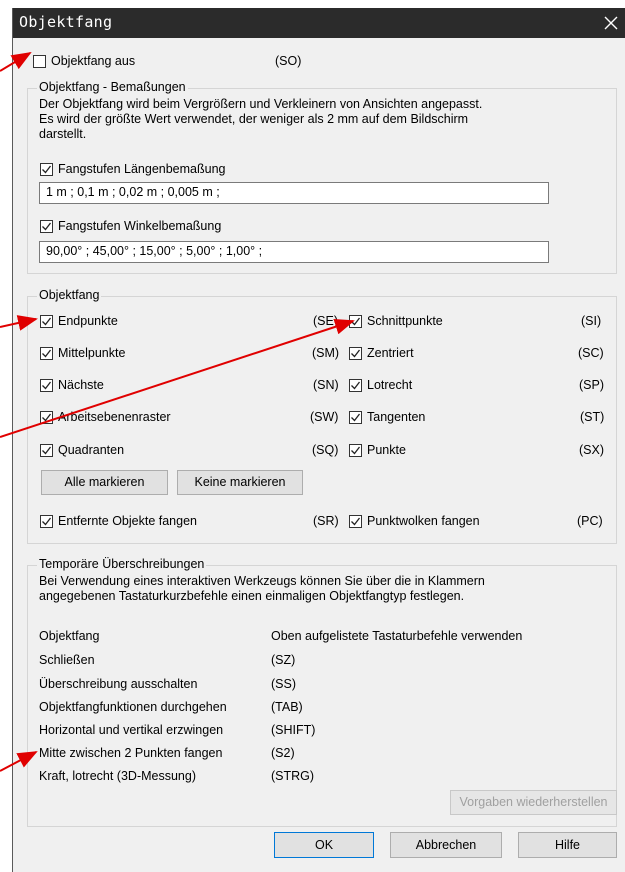 Image resolution: width=625 pixels, height=872 pixels. What do you see at coordinates (112, 87) in the screenshot?
I see `dimensions-group-title: Objektfang - Bemaßungen` at bounding box center [112, 87].